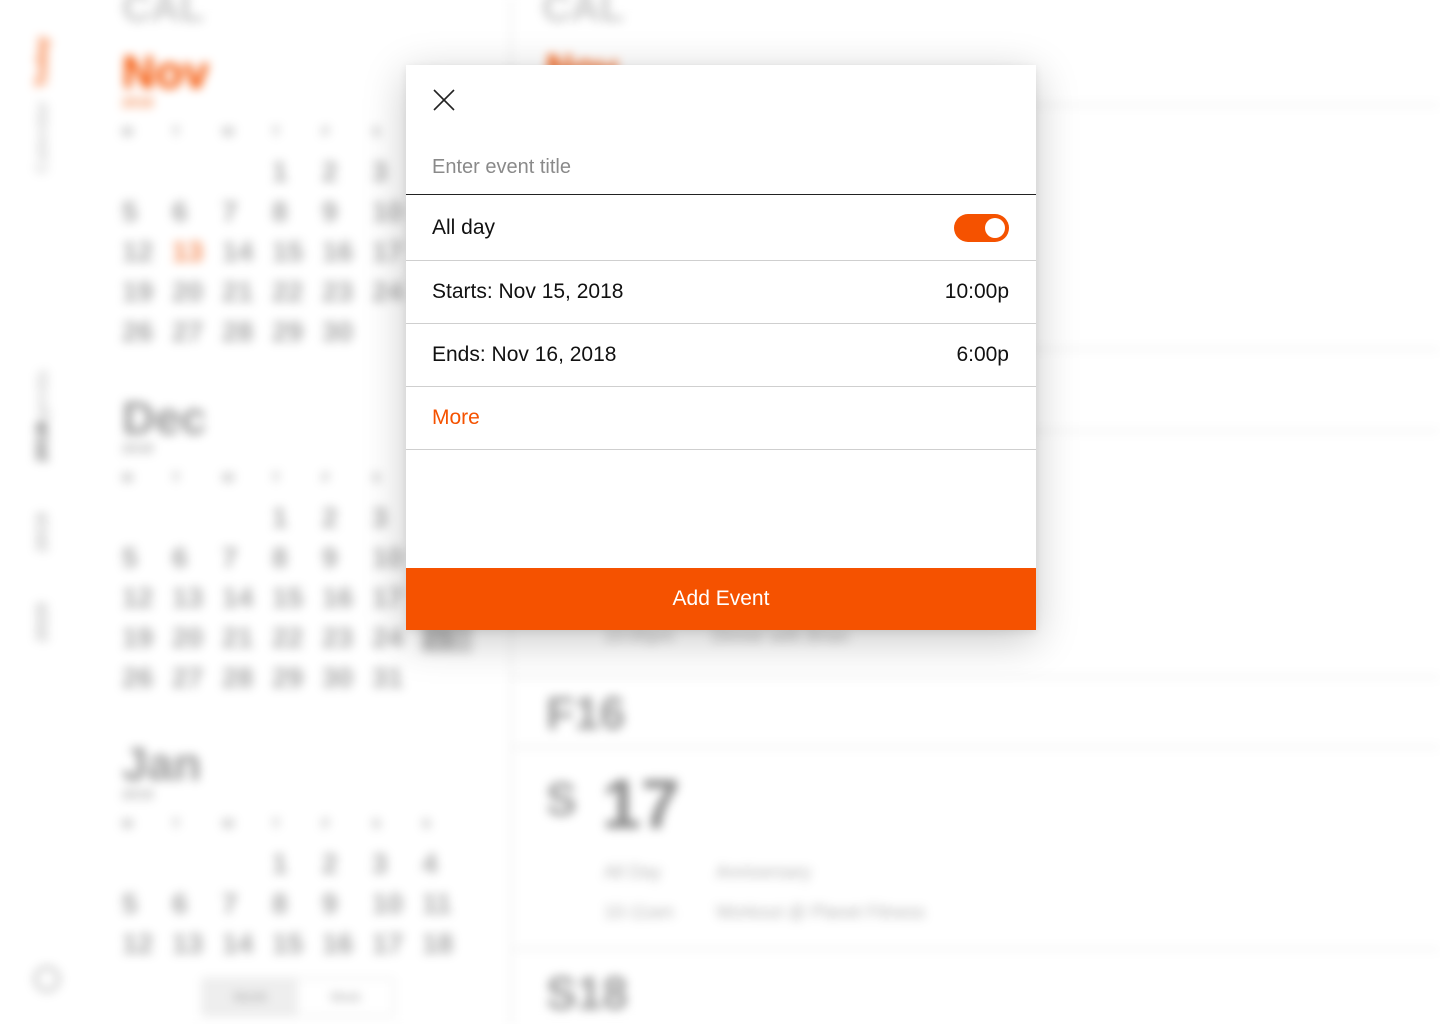  I want to click on agenda-event-time: 10-11am, so click(639, 912).